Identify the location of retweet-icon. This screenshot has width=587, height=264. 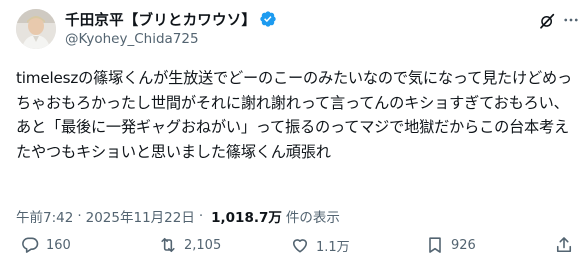
(168, 245).